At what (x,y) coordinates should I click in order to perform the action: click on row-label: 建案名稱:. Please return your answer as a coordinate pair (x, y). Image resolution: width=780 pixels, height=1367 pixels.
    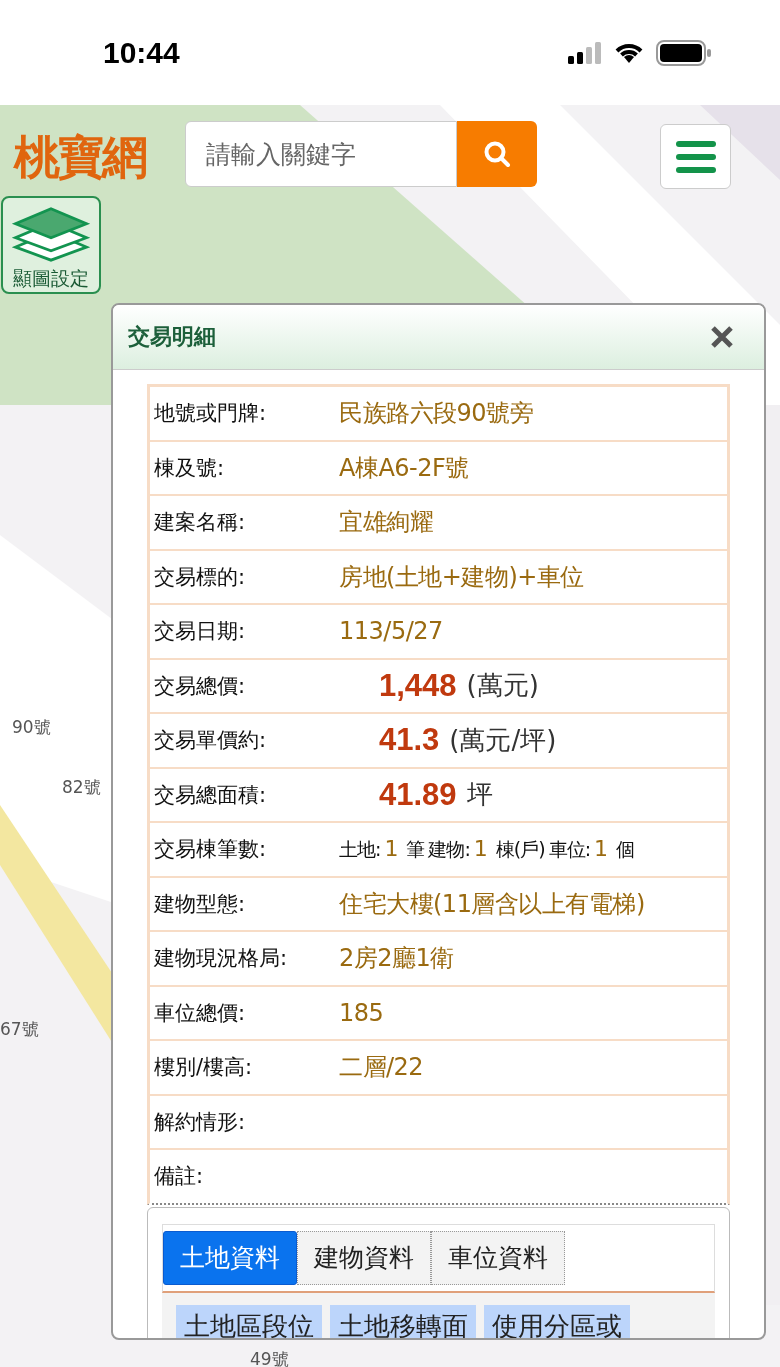
    Looking at the image, I should click on (200, 523).